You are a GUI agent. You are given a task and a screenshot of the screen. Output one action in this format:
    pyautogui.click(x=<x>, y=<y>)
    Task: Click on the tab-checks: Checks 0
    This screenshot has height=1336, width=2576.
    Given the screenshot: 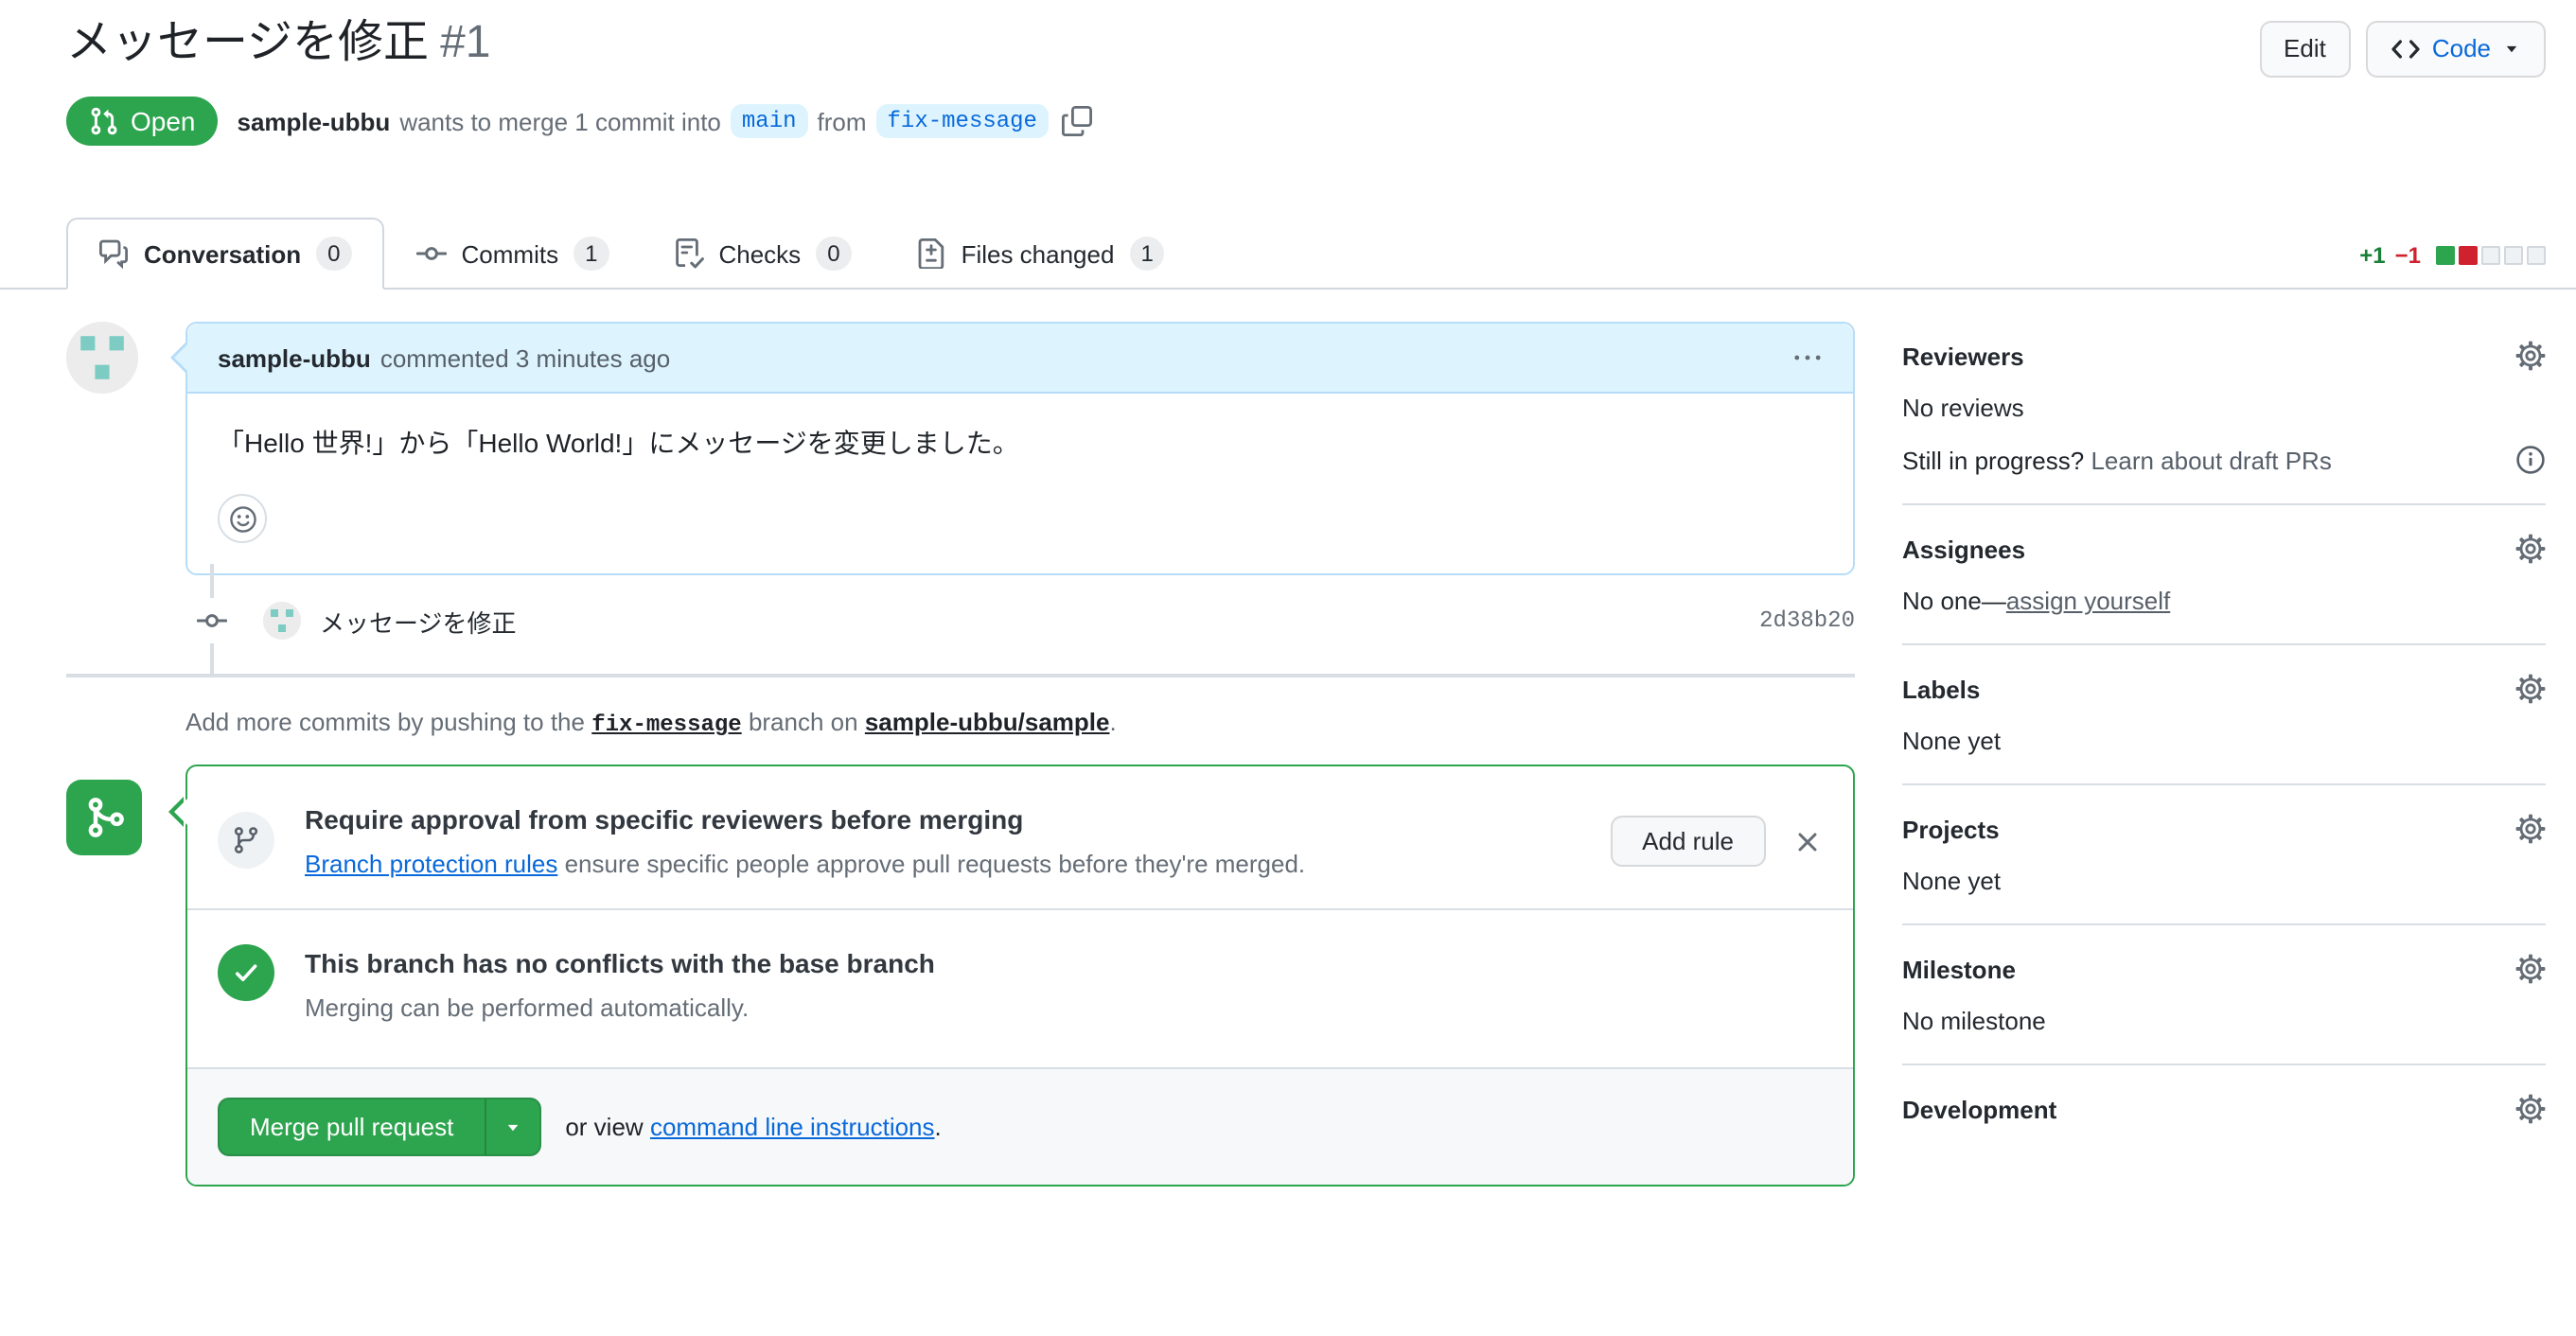 What is the action you would take?
    pyautogui.click(x=762, y=254)
    